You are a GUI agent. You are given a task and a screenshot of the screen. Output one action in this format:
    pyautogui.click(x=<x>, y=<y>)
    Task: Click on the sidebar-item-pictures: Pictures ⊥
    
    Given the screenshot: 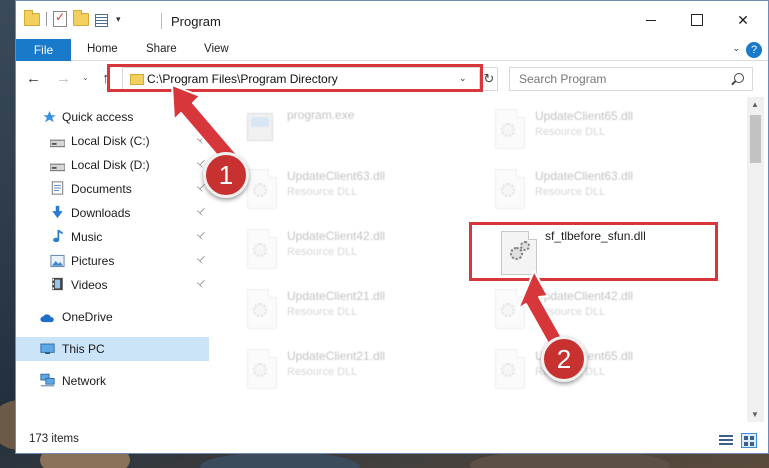 What is the action you would take?
    pyautogui.click(x=112, y=261)
    